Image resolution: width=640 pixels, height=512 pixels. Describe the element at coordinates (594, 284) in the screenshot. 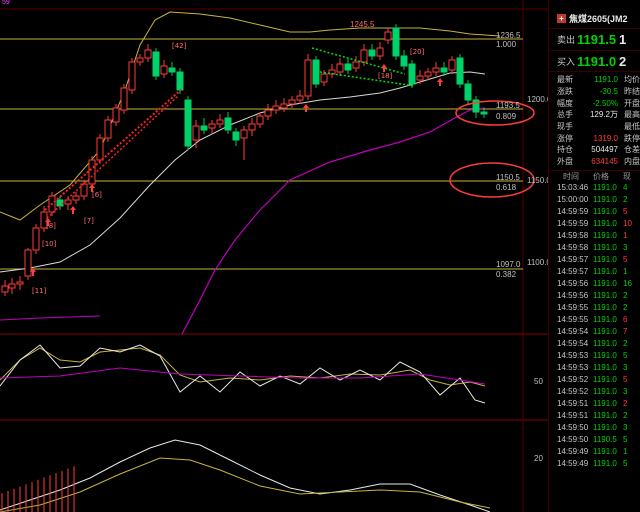

I see `tick-row: 14:59:56 1191.0 16` at that location.